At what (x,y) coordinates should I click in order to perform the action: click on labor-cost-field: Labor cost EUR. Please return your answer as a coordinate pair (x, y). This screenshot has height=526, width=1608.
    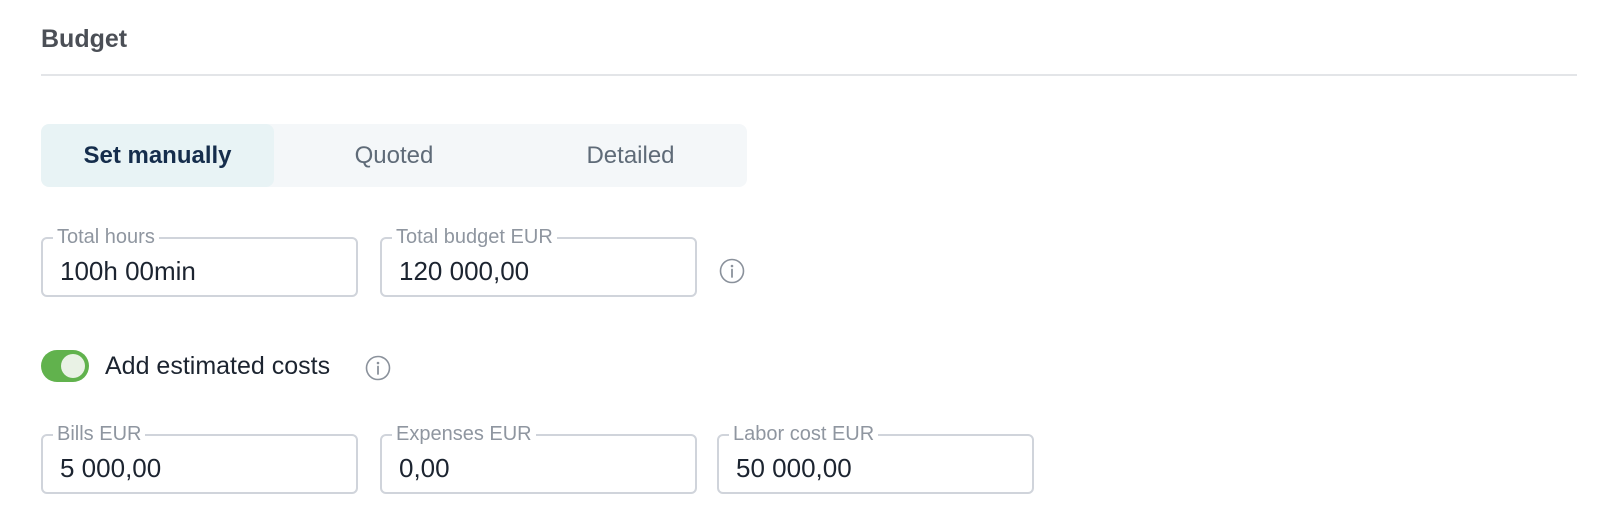
    Looking at the image, I should click on (875, 458).